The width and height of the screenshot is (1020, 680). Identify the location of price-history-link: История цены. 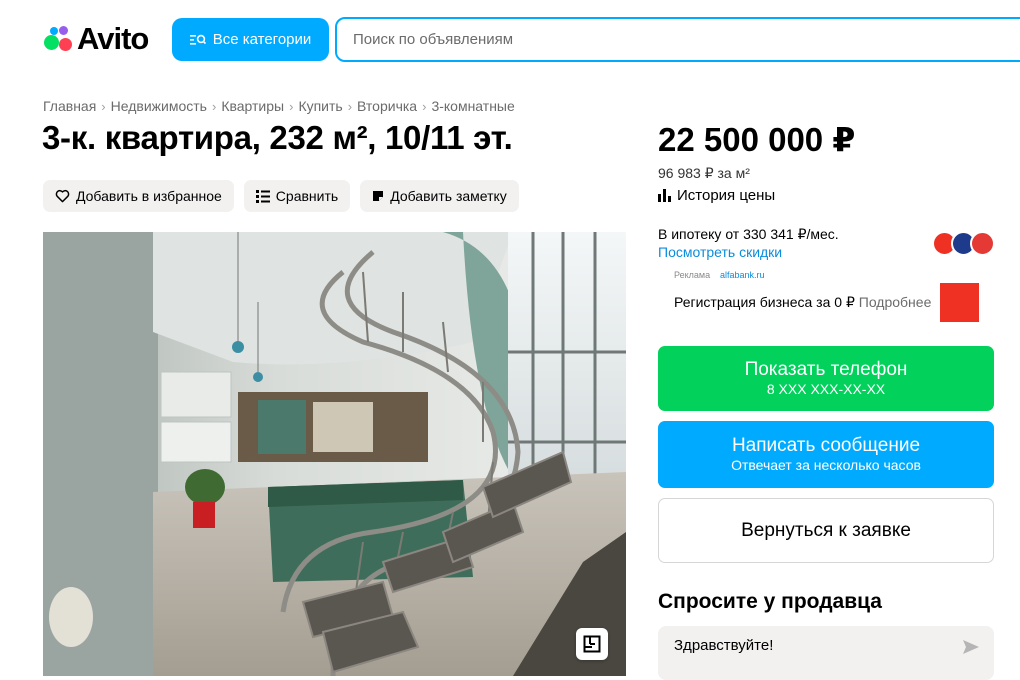
(716, 195).